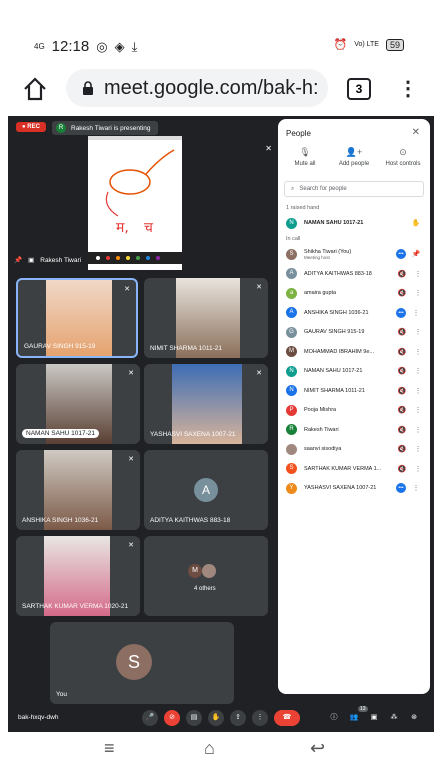 The image size is (434, 762). What do you see at coordinates (78, 490) in the screenshot?
I see `participant-tile: ✕ ANSHIKA SINGH 1036-21` at bounding box center [78, 490].